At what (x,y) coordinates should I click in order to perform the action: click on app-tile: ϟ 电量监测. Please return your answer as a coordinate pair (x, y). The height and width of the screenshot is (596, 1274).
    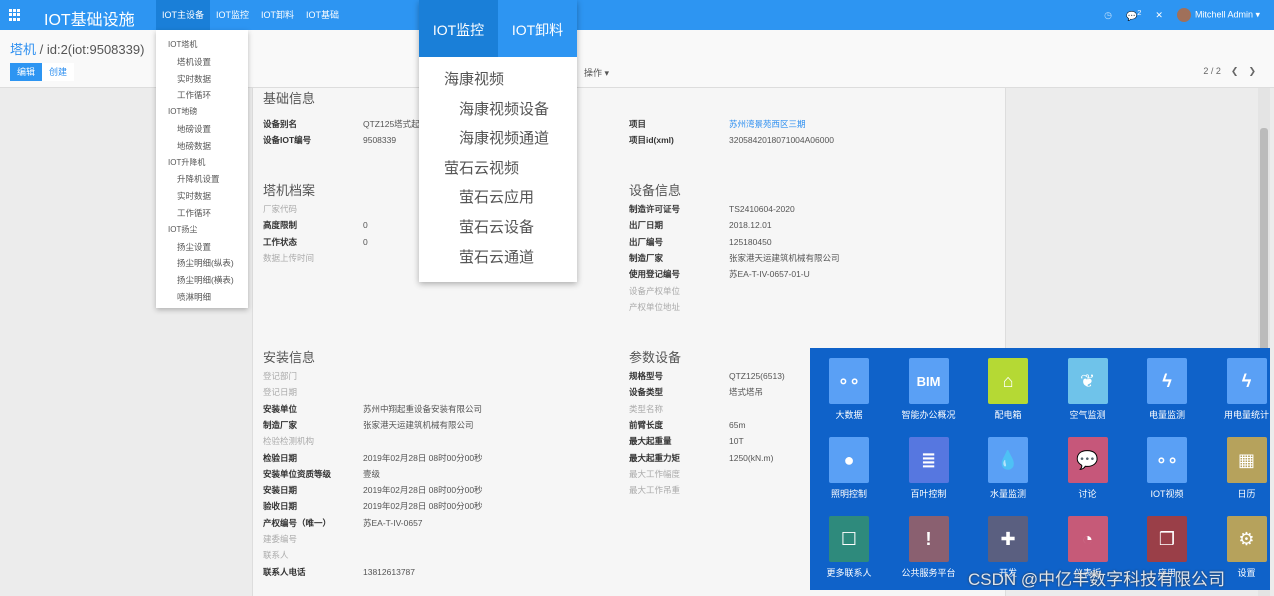
    Looking at the image, I should click on (1167, 389).